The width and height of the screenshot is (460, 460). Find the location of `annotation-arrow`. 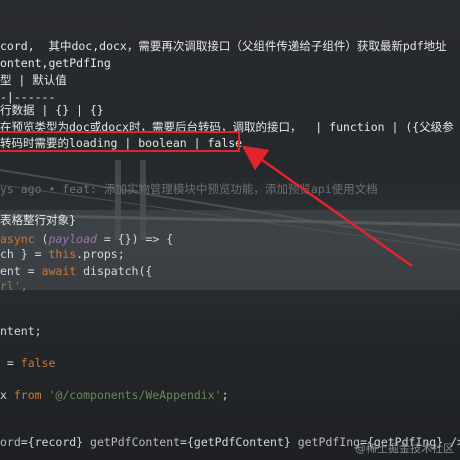

annotation-arrow is located at coordinates (327, 206).